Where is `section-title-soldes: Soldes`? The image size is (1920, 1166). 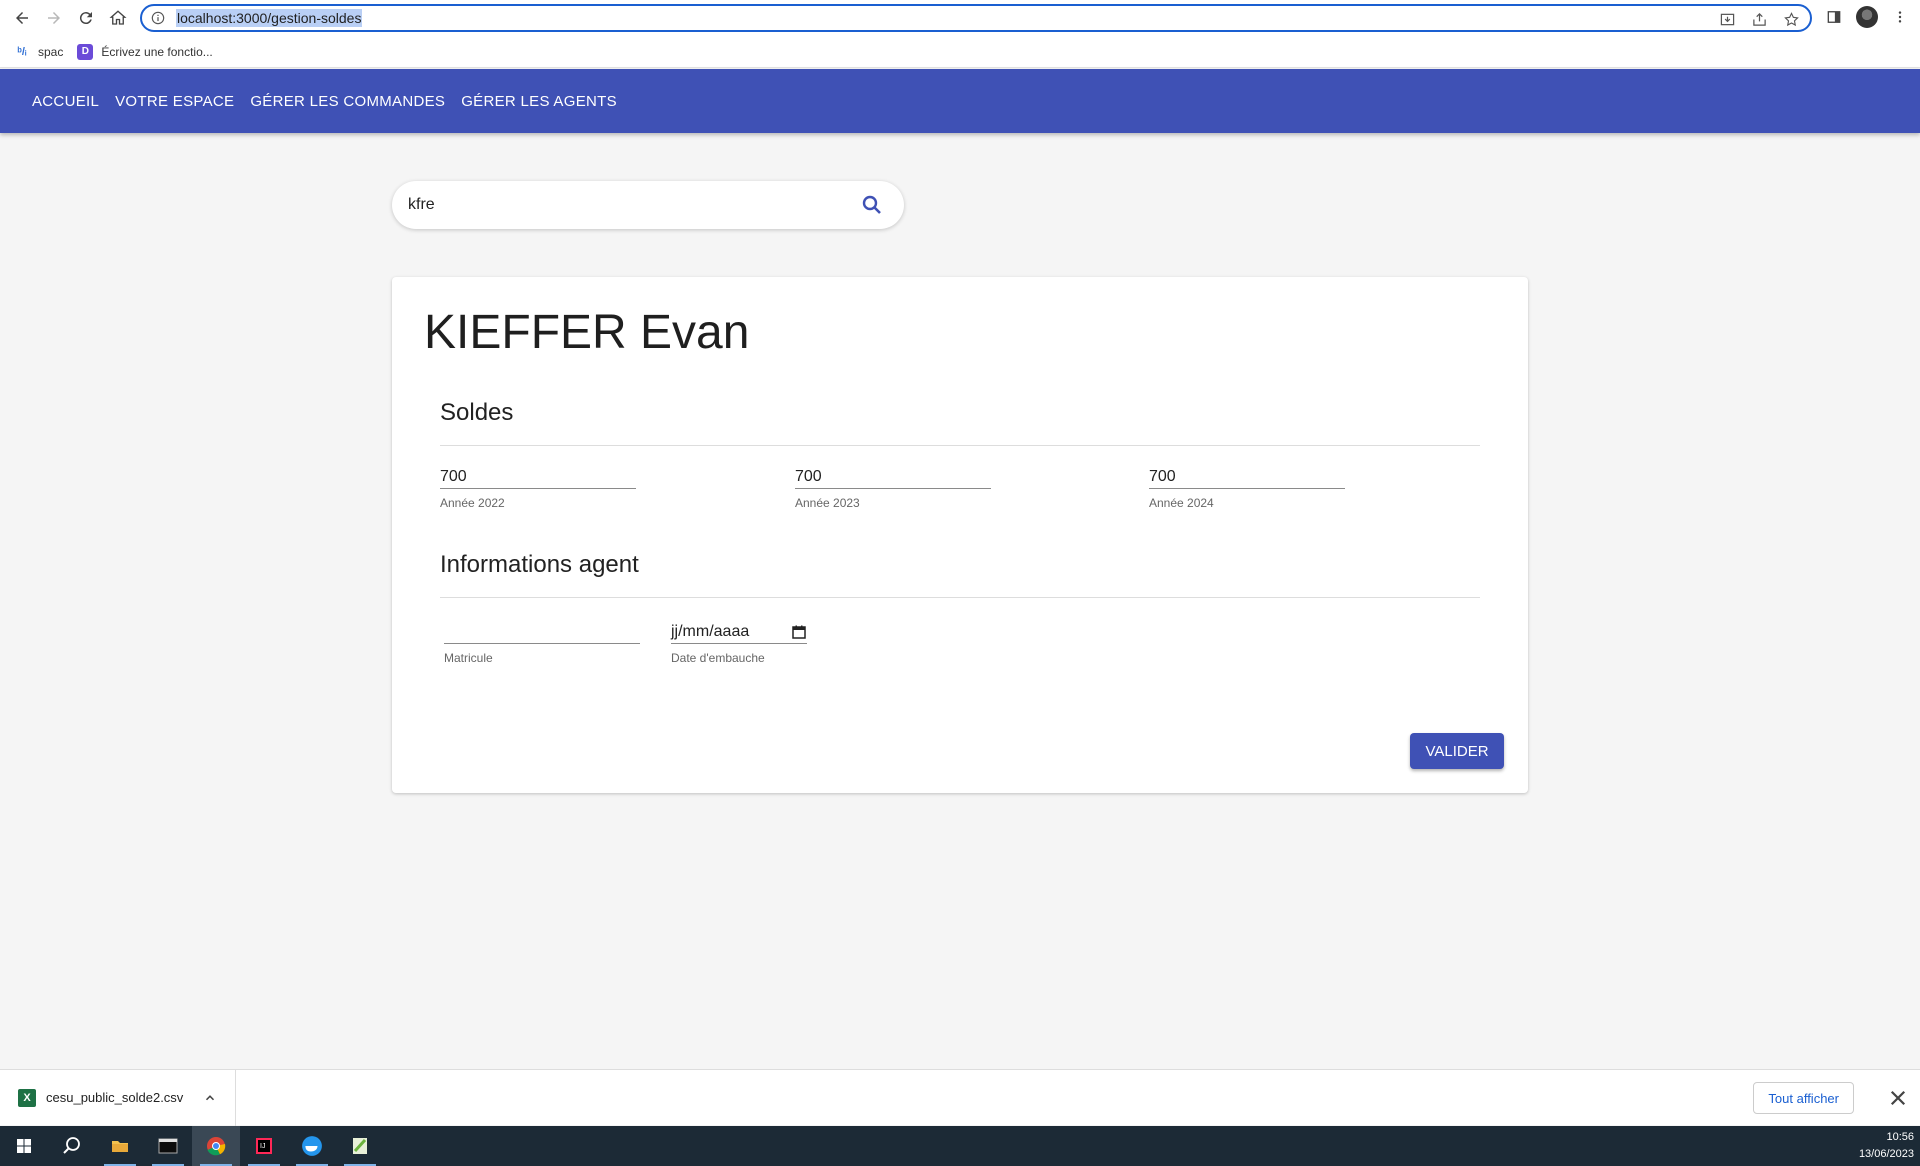 section-title-soldes: Soldes is located at coordinates (477, 412).